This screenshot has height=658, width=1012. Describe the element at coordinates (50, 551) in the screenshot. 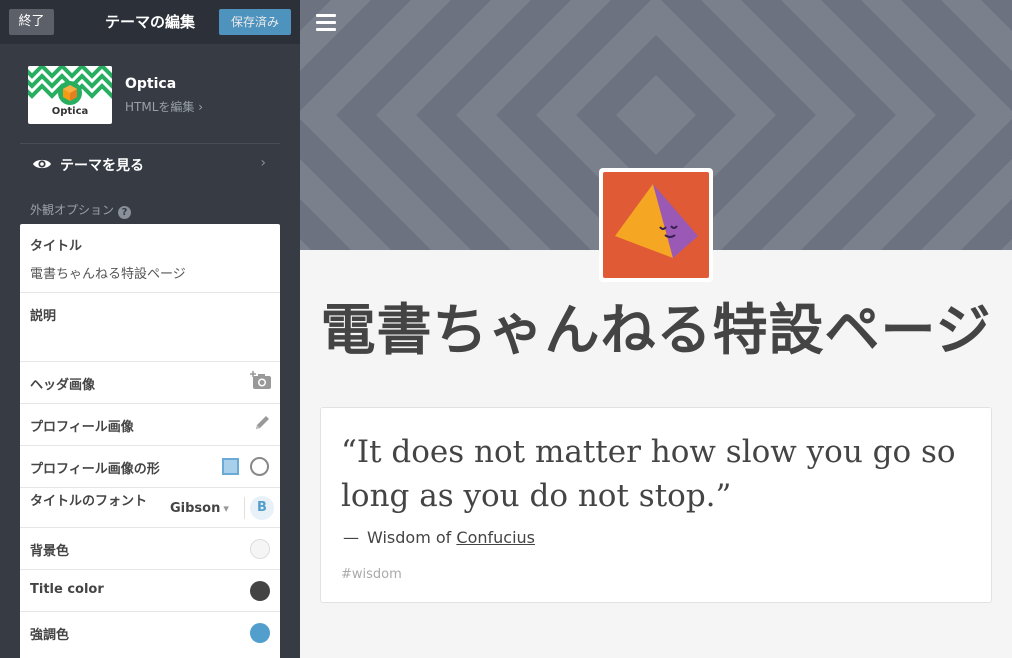

I see `background-color-label: 背景色` at that location.